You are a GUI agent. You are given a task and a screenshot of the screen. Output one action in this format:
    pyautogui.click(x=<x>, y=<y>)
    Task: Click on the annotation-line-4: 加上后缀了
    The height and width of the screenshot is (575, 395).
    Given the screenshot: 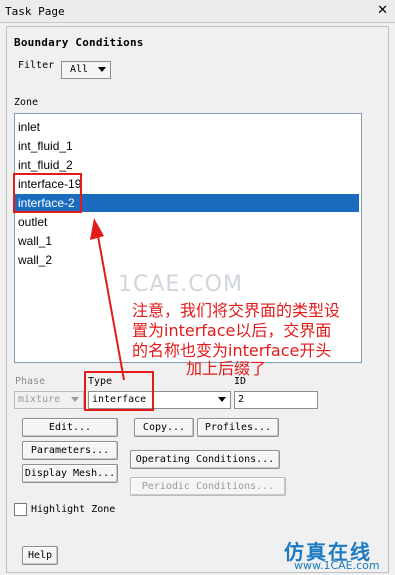 What is the action you would take?
    pyautogui.click(x=226, y=368)
    